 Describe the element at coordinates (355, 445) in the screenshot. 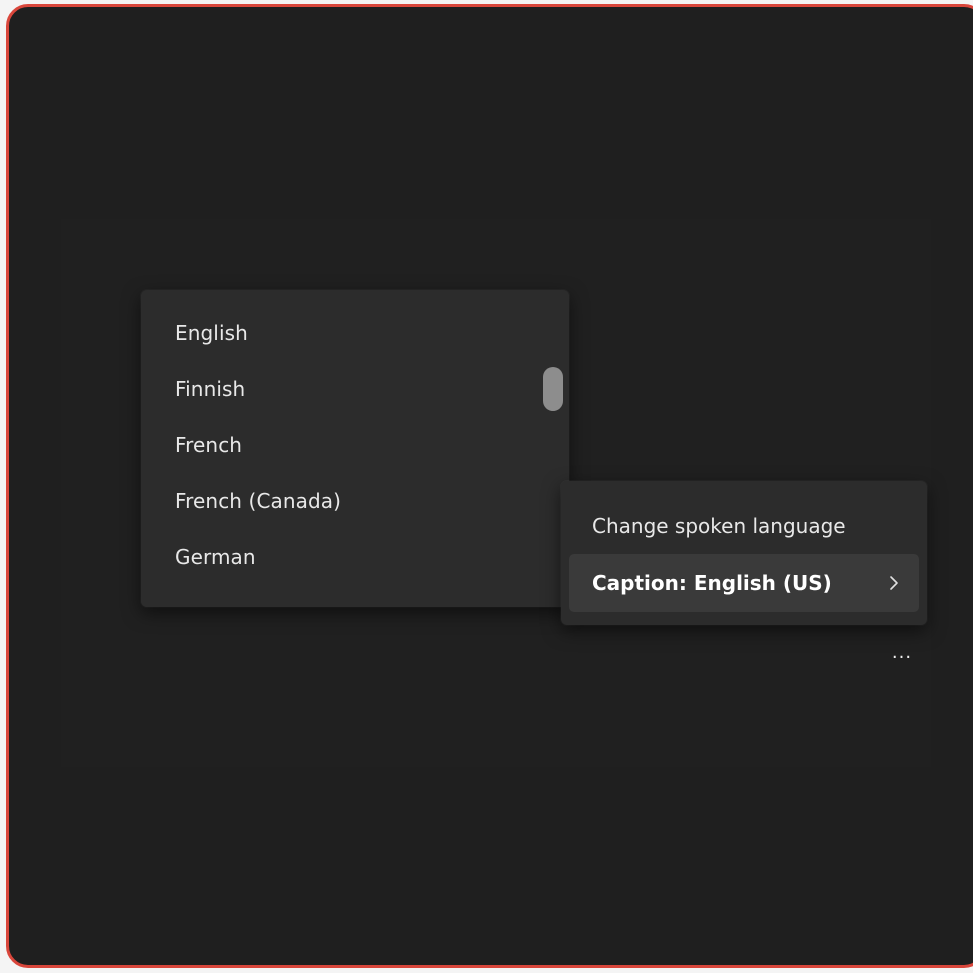

I see `language-option-french: French` at that location.